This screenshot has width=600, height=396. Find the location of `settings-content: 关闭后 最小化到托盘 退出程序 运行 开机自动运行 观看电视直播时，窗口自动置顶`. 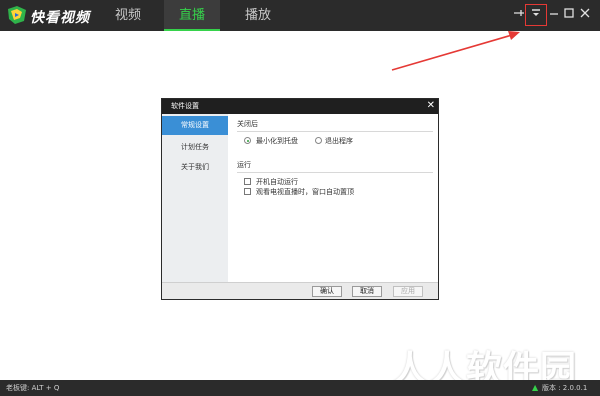

settings-content: 关闭后 最小化到托盘 退出程序 运行 开机自动运行 观看电视直播时，窗口自动置顶 is located at coordinates (333, 198).